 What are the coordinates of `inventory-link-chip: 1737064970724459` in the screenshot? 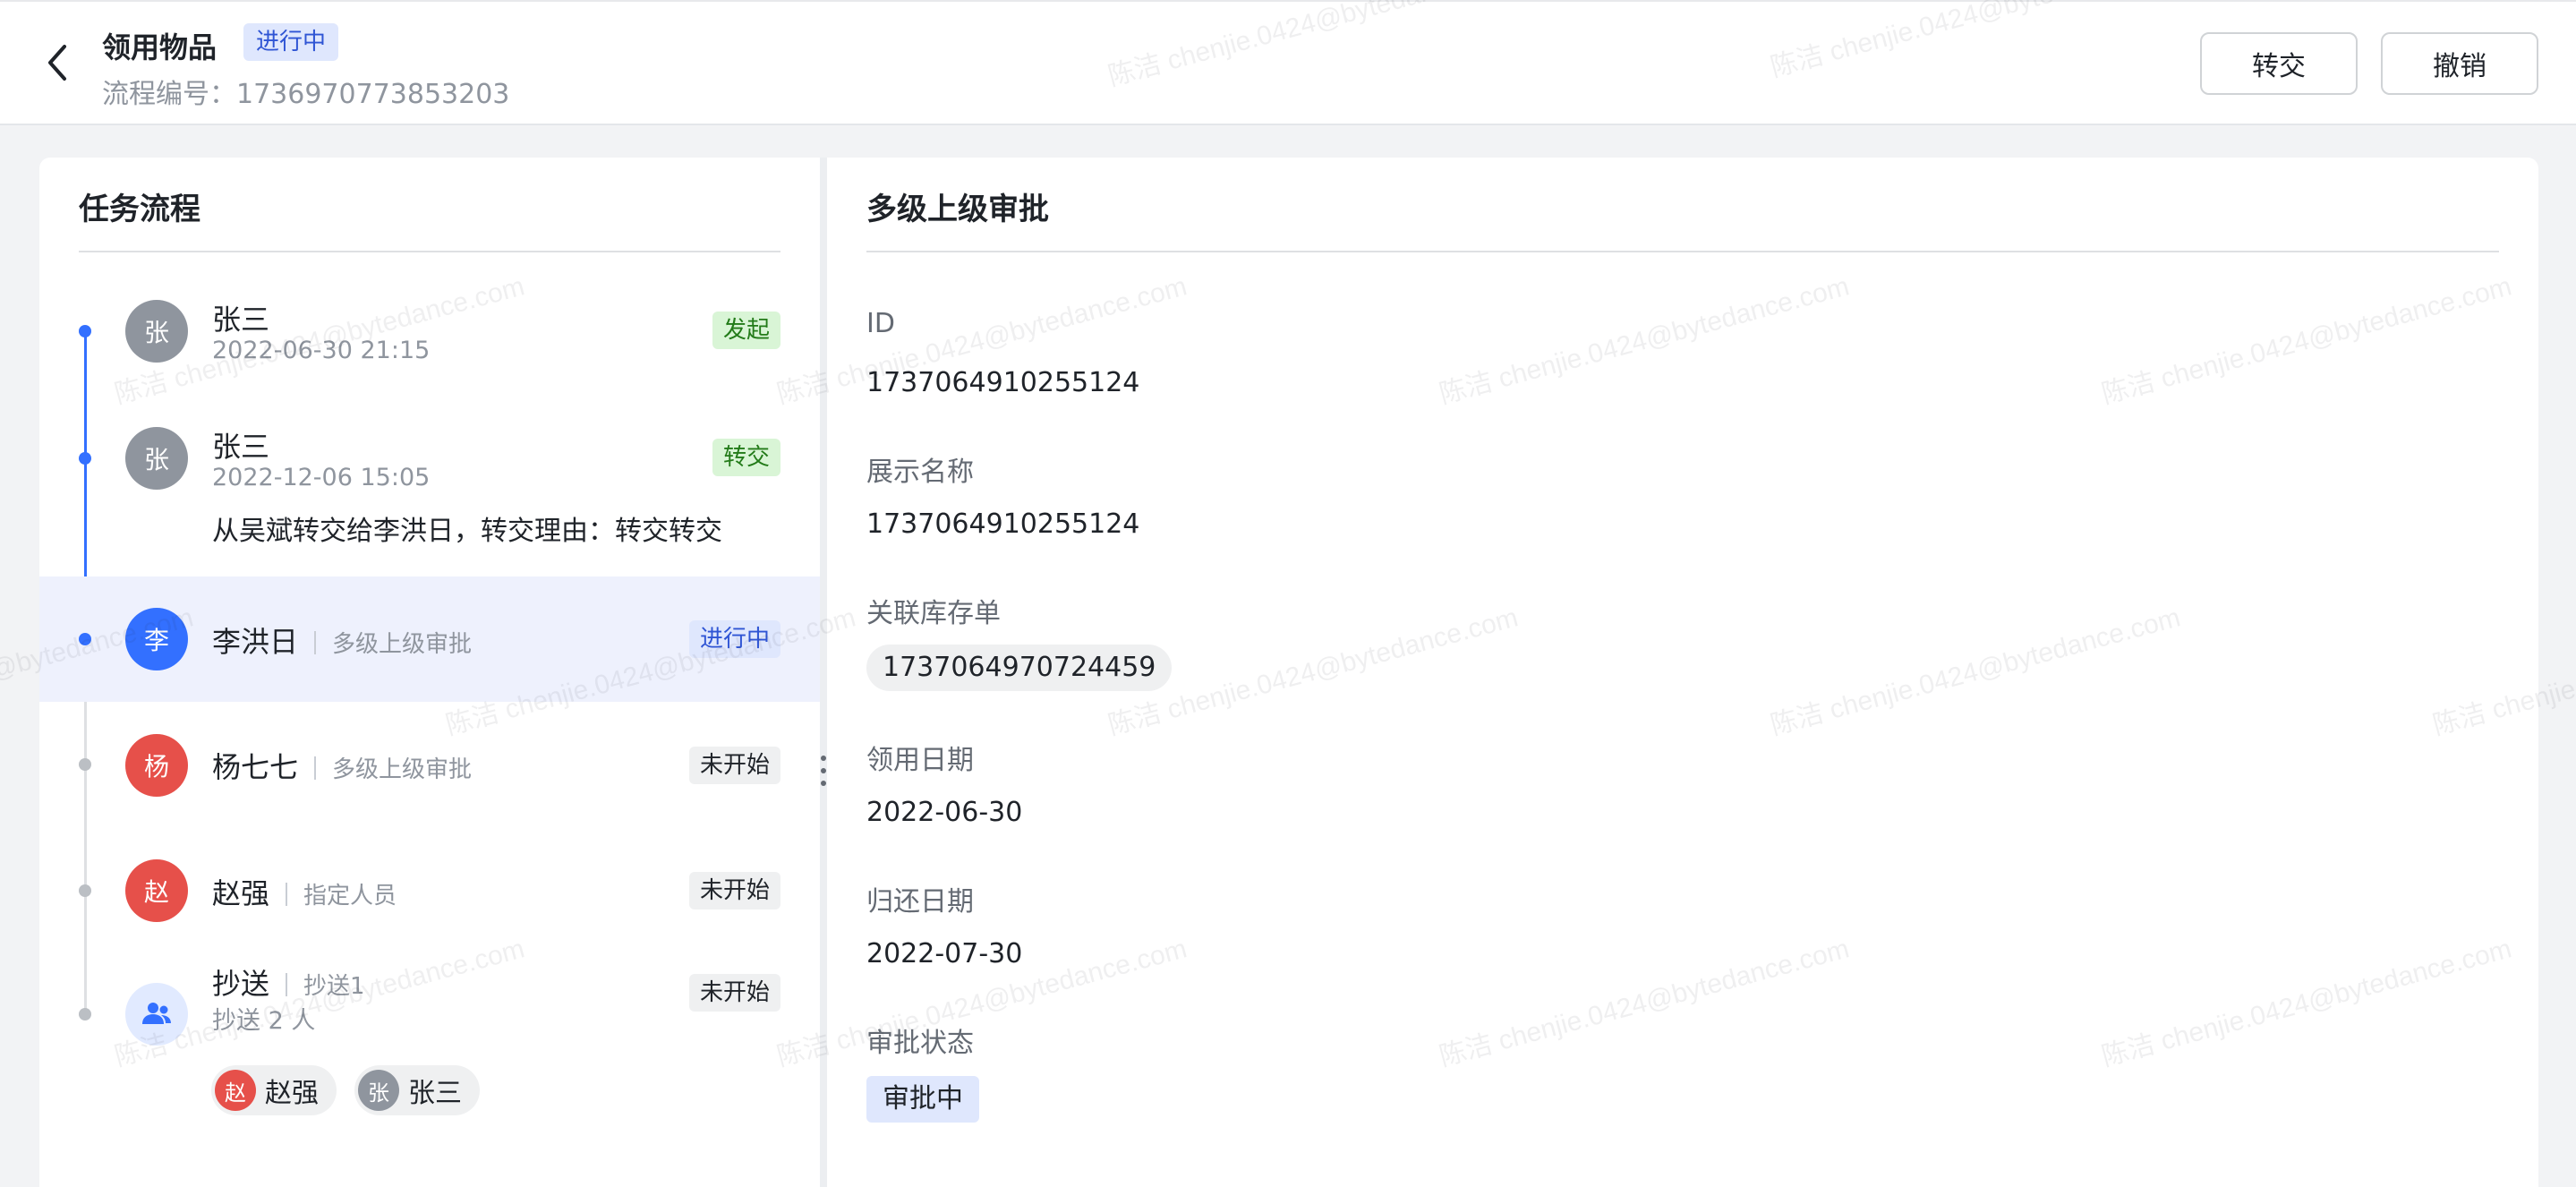 It's located at (1019, 668).